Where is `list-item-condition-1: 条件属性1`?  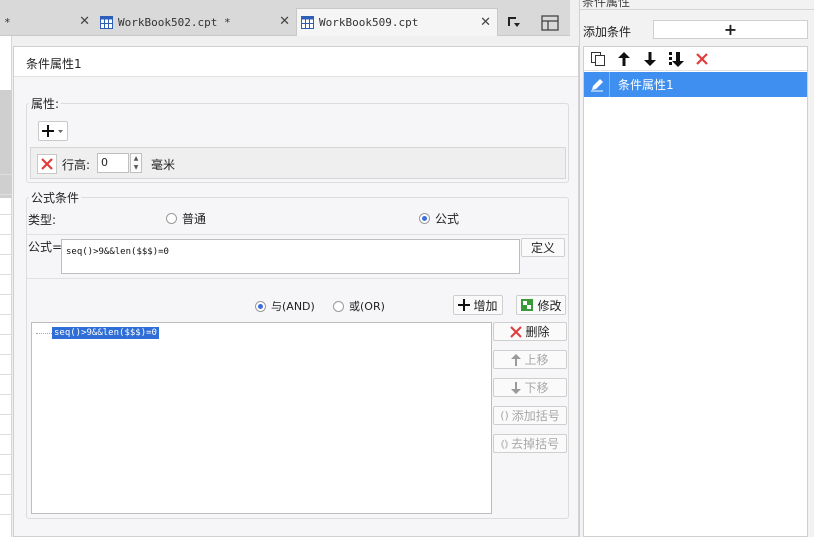 list-item-condition-1: 条件属性1 is located at coordinates (695, 84).